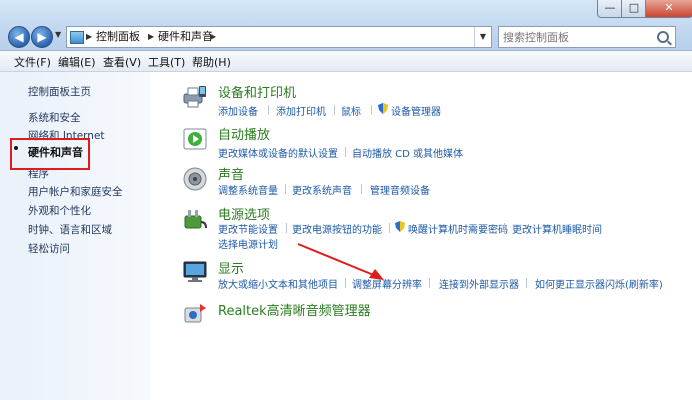  What do you see at coordinates (70, 229) in the screenshot?
I see `sidebar-item-clock-region: 时钟、语言和区域` at bounding box center [70, 229].